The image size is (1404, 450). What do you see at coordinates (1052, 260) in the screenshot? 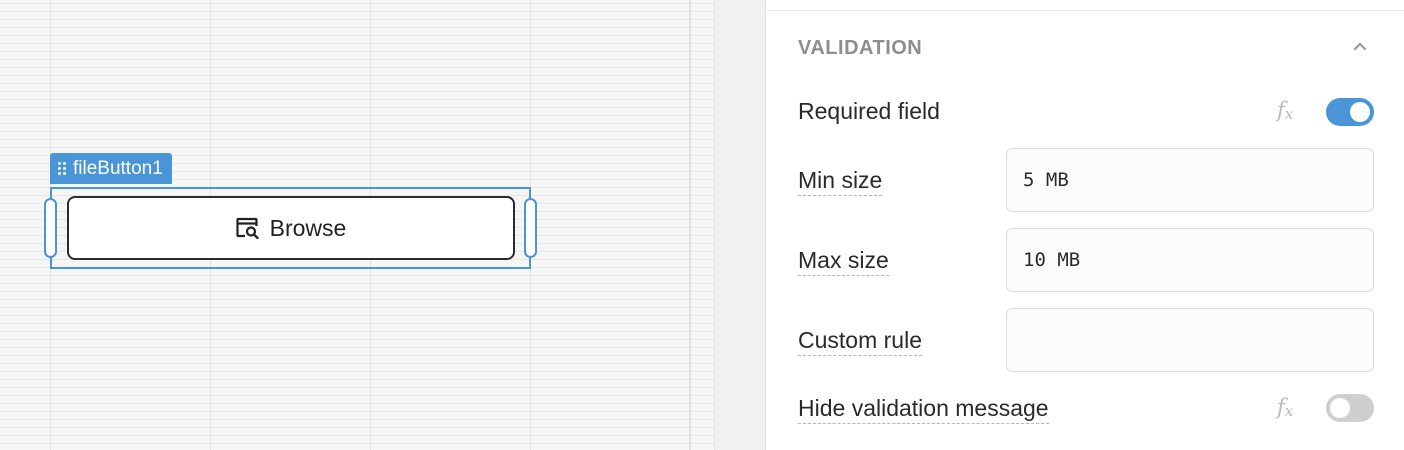
I see `max-size-value: 10 MB` at bounding box center [1052, 260].